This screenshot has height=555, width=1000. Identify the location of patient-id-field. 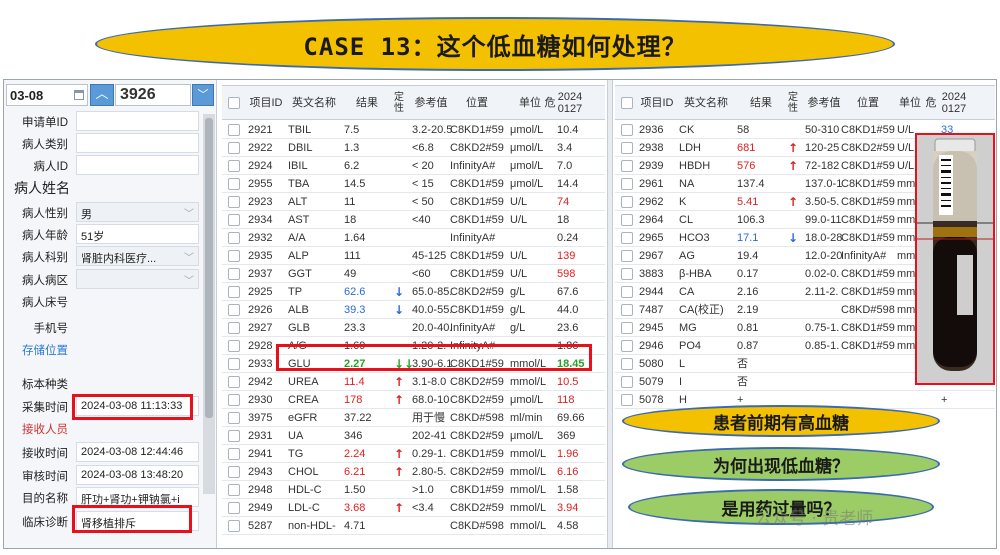
(137, 165).